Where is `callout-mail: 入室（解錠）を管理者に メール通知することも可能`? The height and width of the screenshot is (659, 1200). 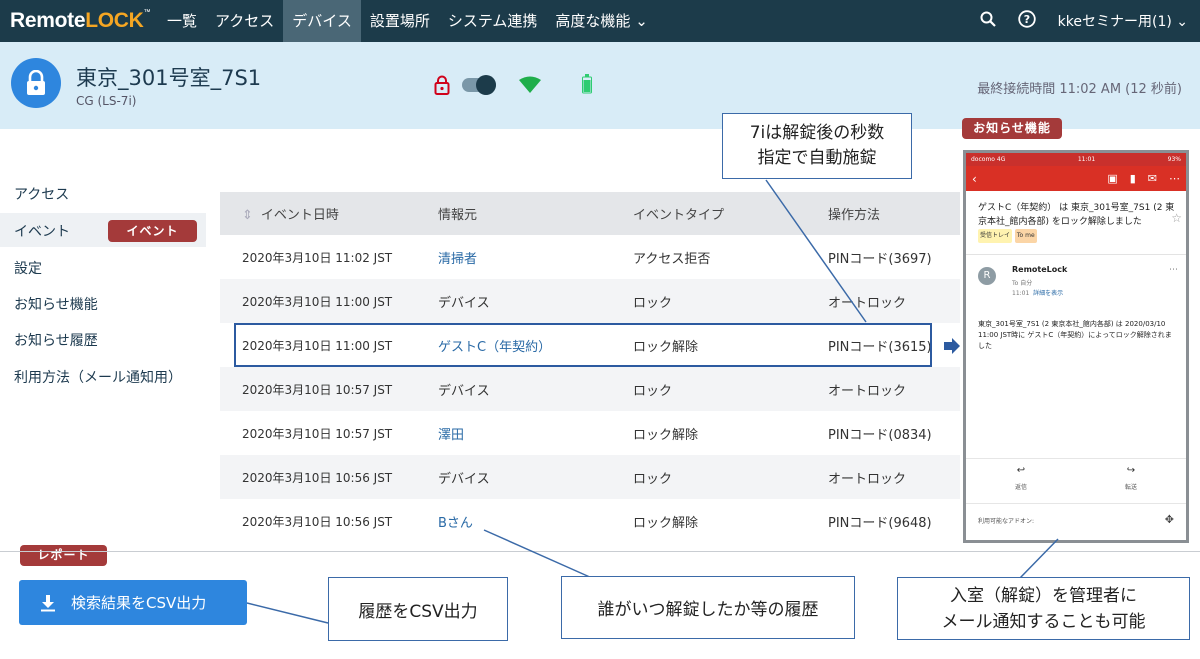 callout-mail: 入室（解錠）を管理者に メール通知することも可能 is located at coordinates (1043, 608).